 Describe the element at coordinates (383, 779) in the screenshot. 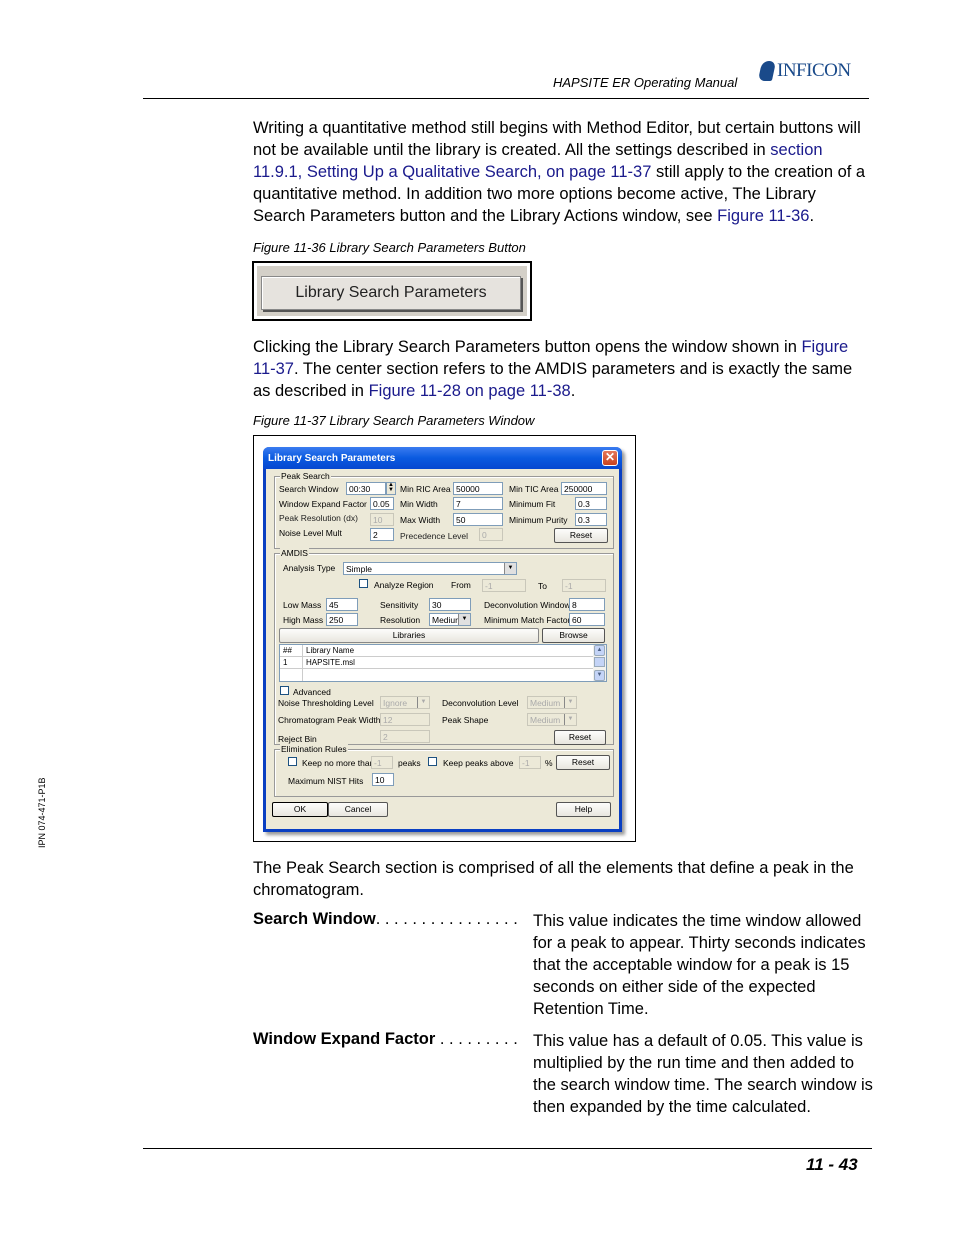

I see `maximum-nist-hits-input: 10` at that location.